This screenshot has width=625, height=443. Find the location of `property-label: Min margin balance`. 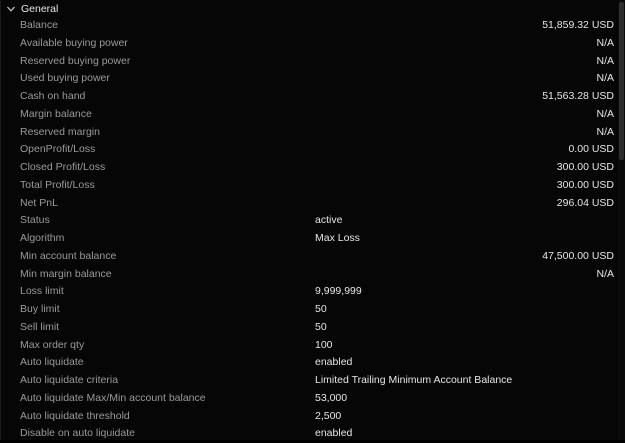

property-label: Min margin balance is located at coordinates (66, 273).